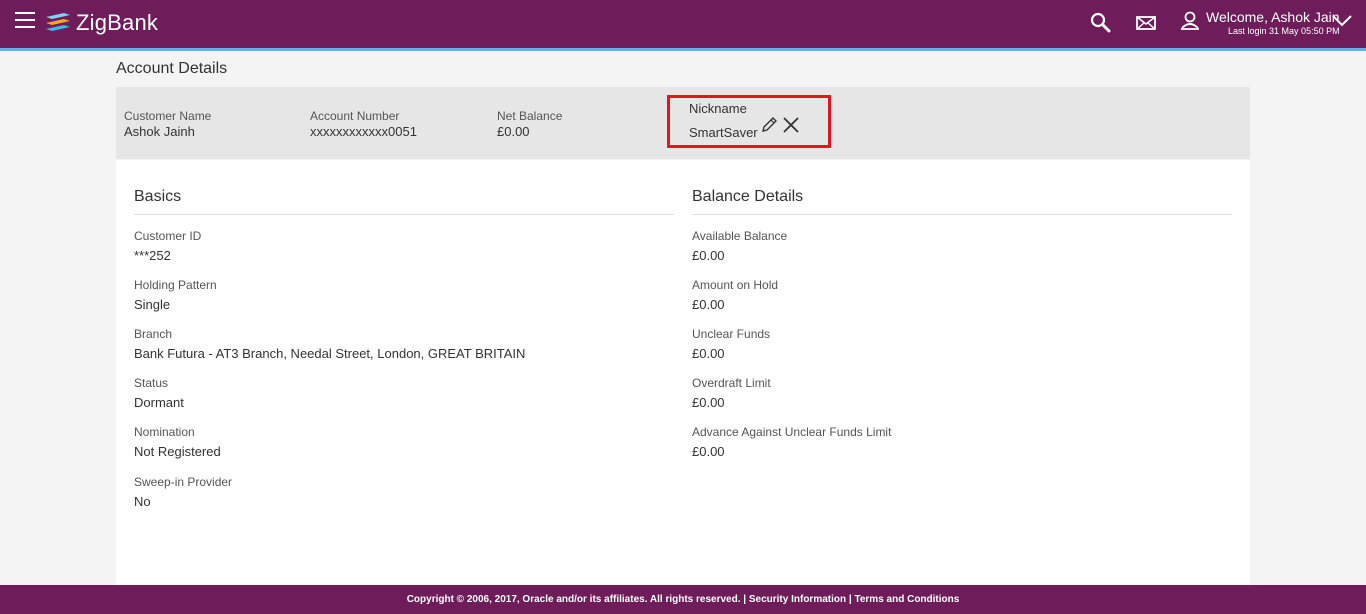  Describe the element at coordinates (906, 599) in the screenshot. I see `terms-and-conditions-link: Terms and Conditions` at that location.